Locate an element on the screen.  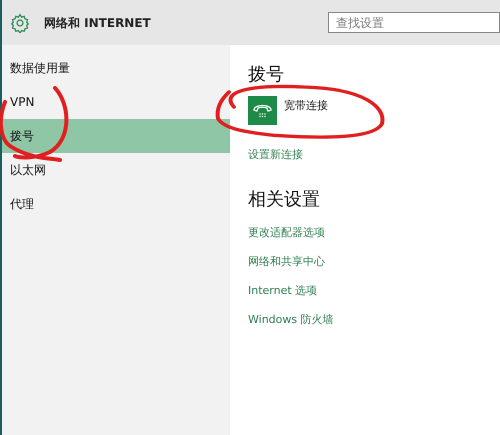
phone-icon is located at coordinates (262, 110).